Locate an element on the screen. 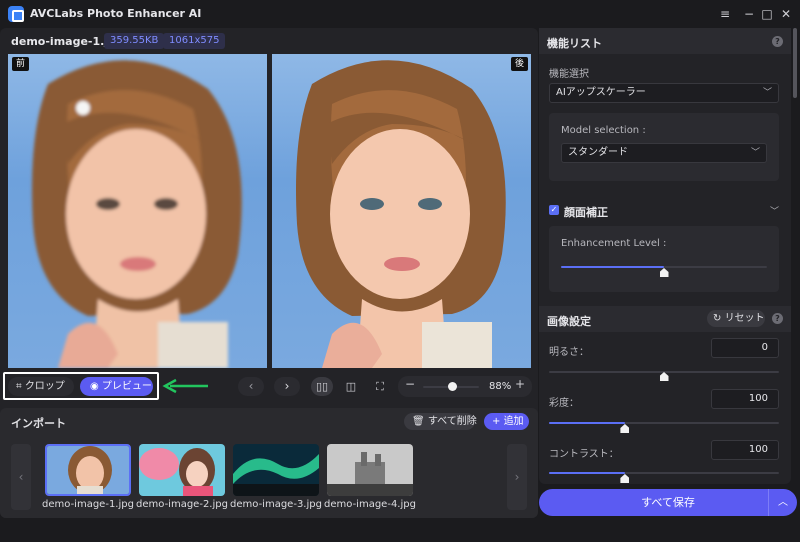 This screenshot has width=800, height=542. thumbnail-anime-image is located at coordinates (182, 470).